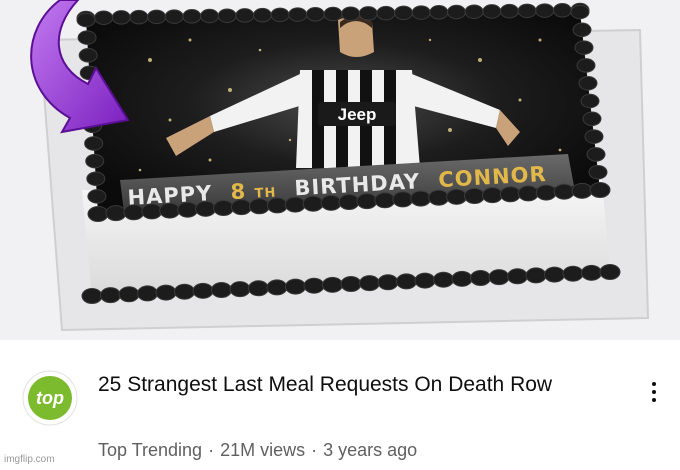 The image size is (680, 470). What do you see at coordinates (150, 450) in the screenshot?
I see `channel-name: Top Trending` at bounding box center [150, 450].